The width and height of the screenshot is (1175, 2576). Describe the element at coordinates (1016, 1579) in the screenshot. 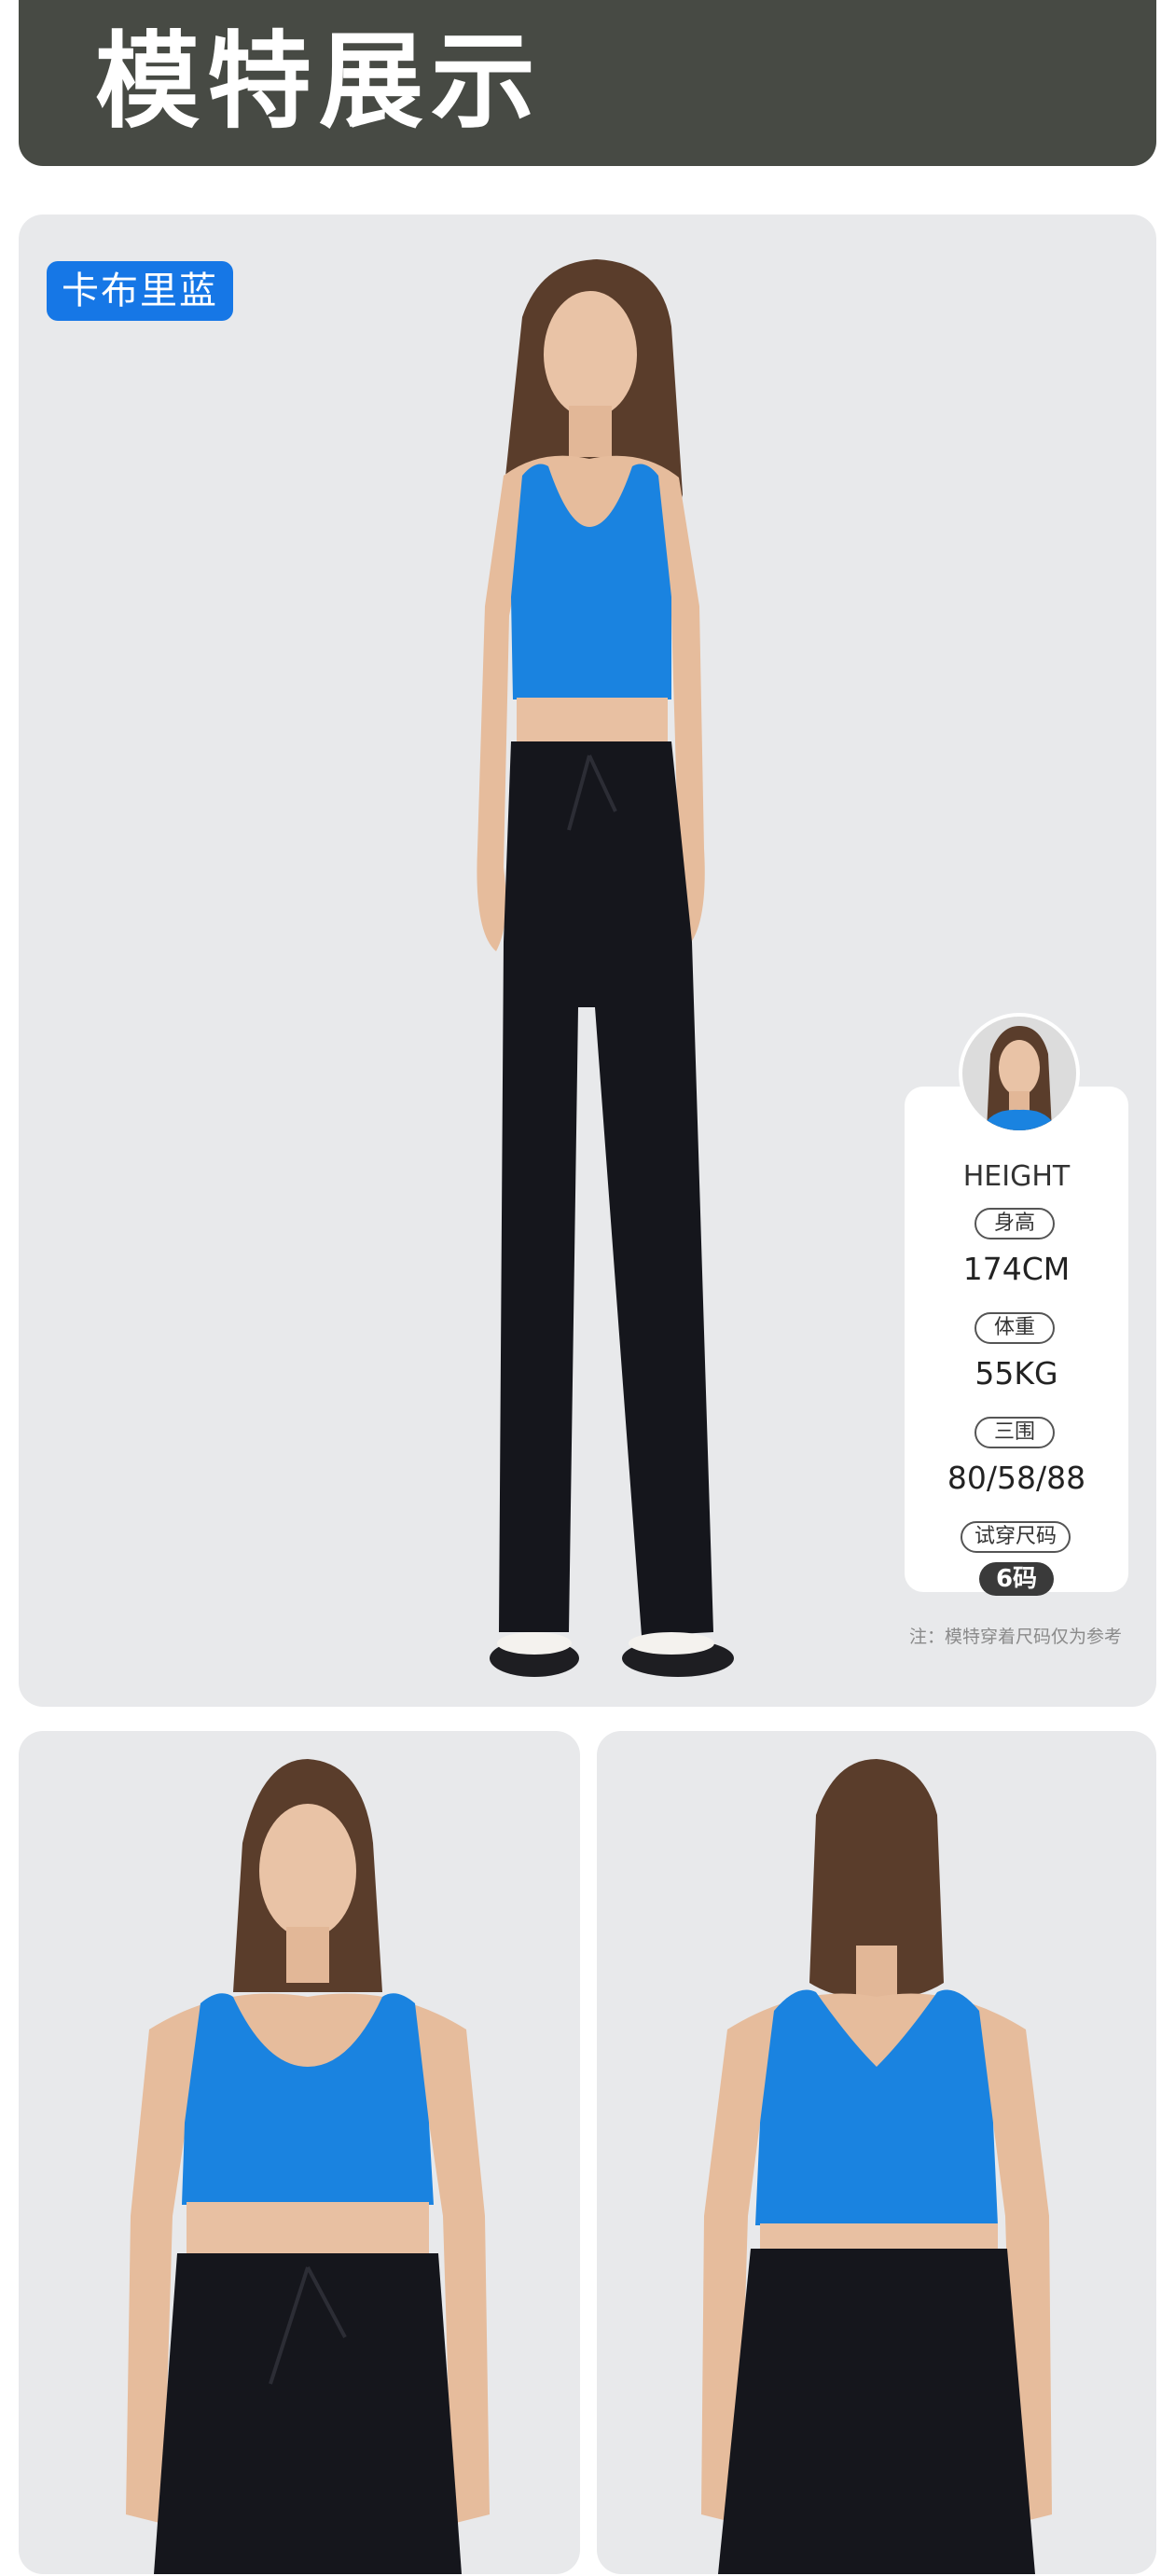

I see `stat-size-value: 6码` at that location.